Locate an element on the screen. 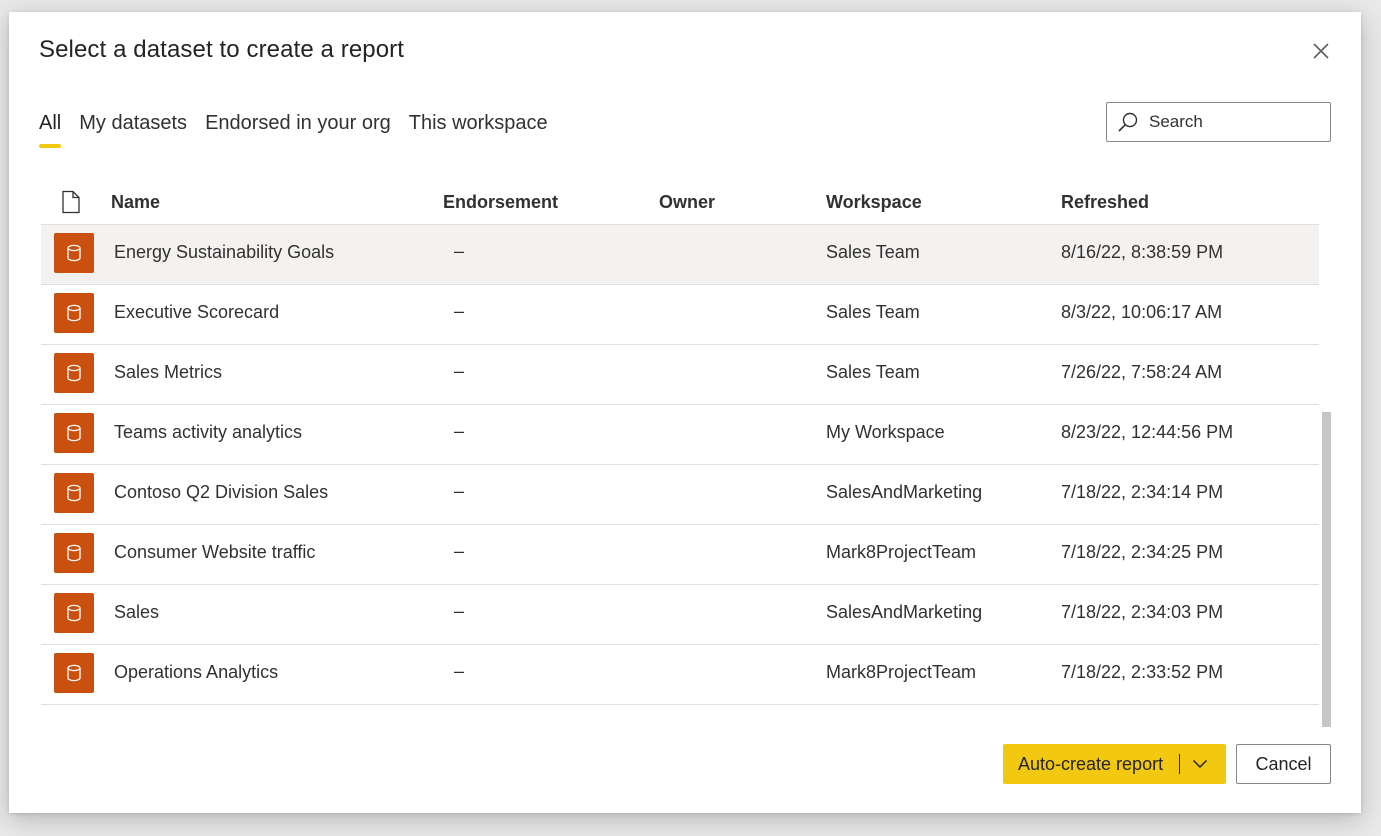 The width and height of the screenshot is (1381, 836). dataset-refreshed: 8/23/22, 12:44:56 PM is located at coordinates (1147, 432).